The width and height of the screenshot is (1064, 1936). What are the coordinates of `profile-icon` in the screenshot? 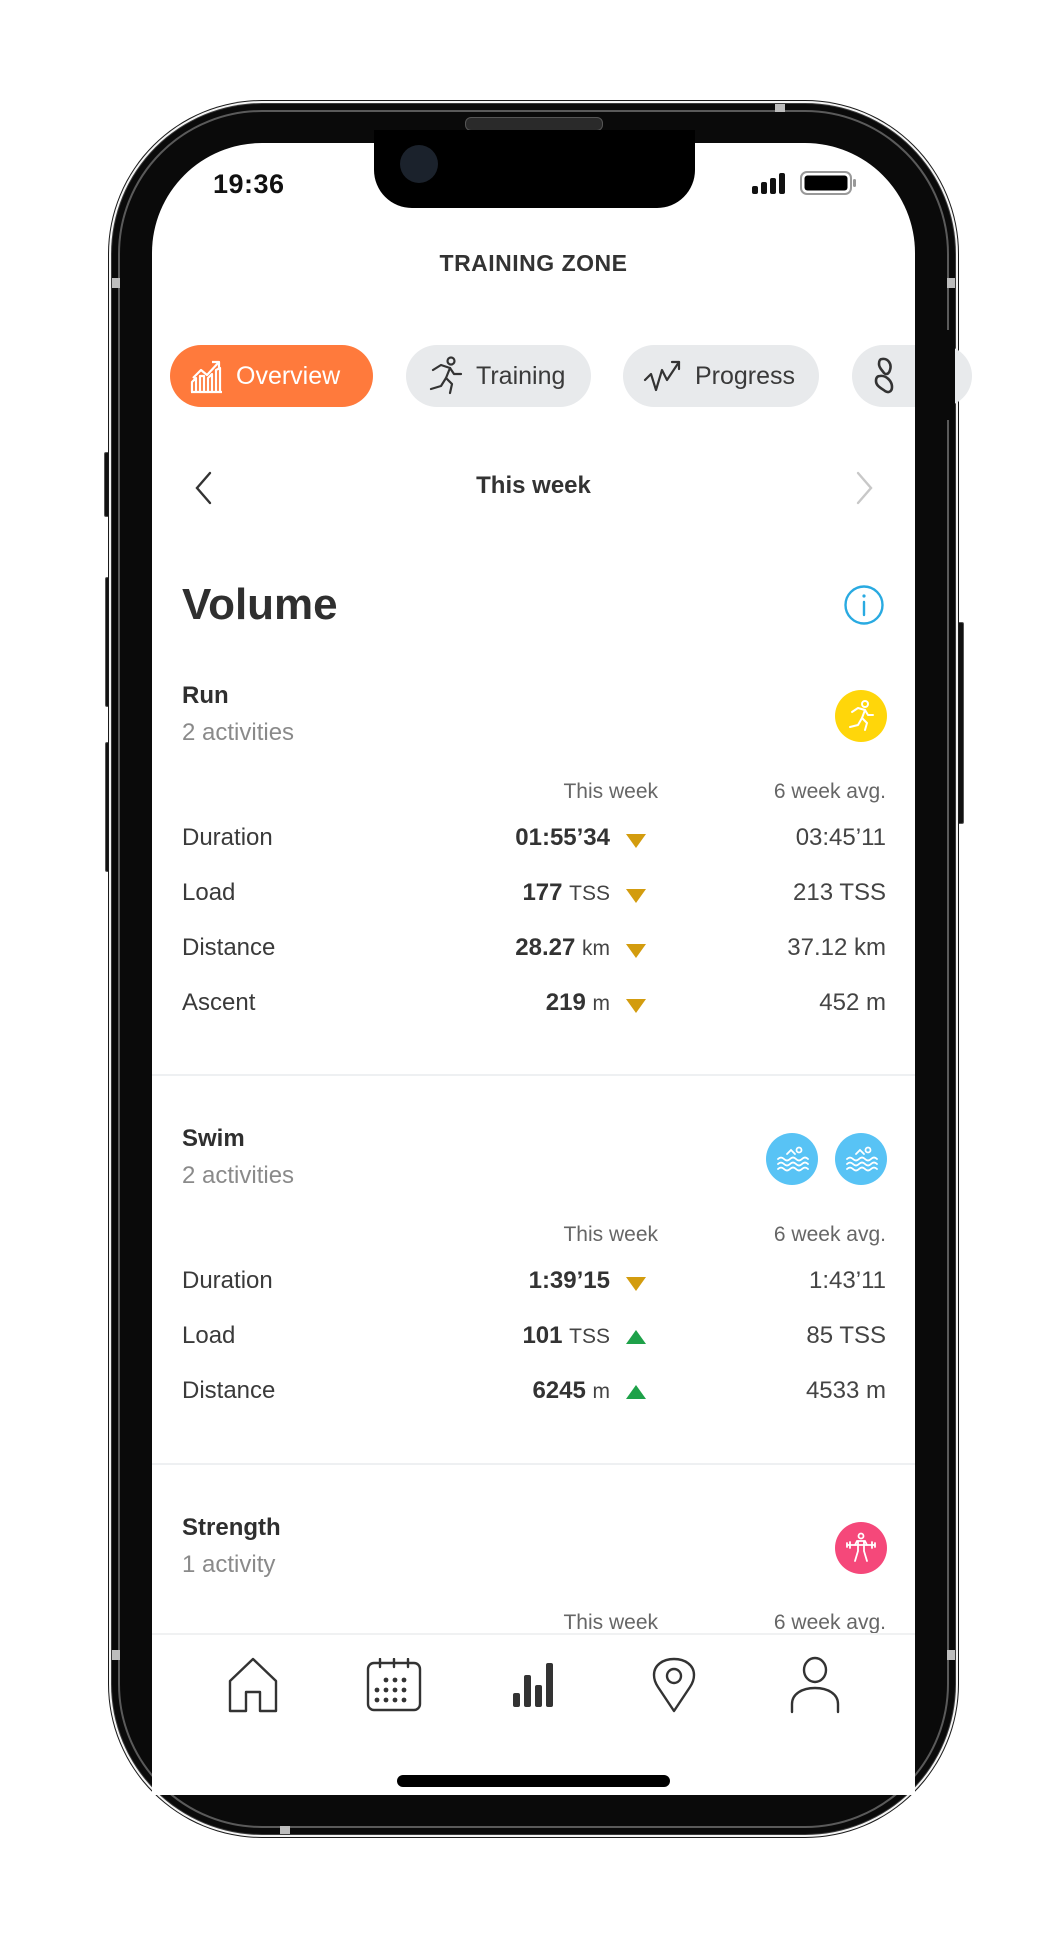 It's located at (815, 1685).